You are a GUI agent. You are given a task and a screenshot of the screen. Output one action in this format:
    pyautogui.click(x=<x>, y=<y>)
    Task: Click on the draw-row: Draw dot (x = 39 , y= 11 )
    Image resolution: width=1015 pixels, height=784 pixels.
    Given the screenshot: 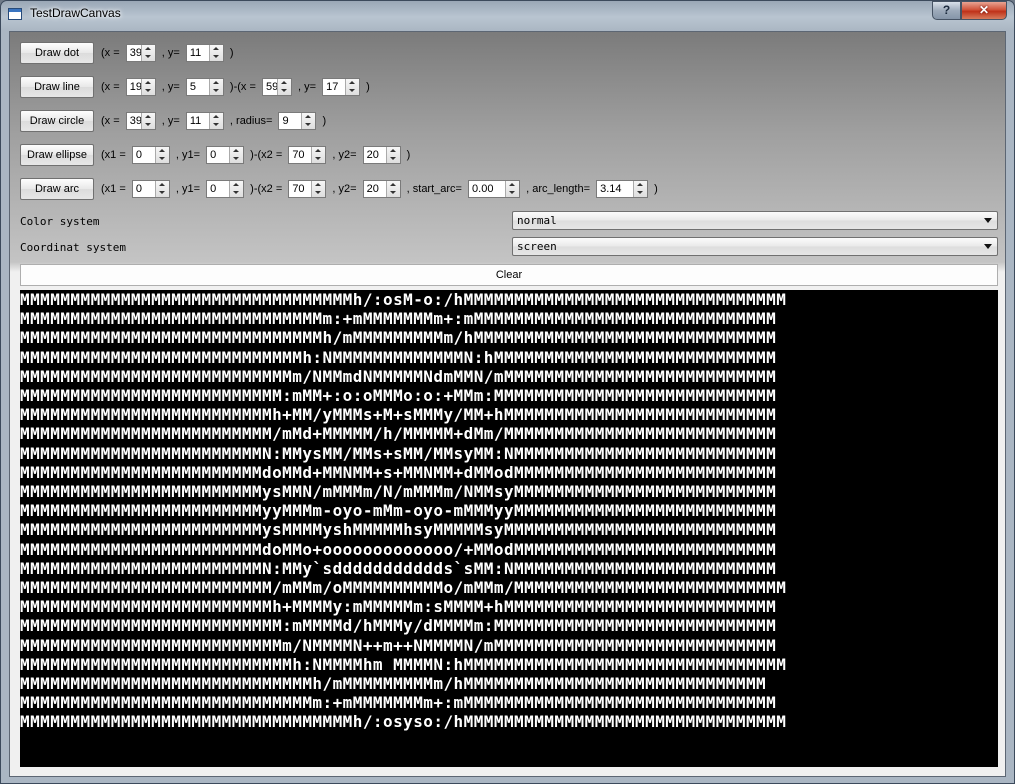 What is the action you would take?
    pyautogui.click(x=127, y=53)
    